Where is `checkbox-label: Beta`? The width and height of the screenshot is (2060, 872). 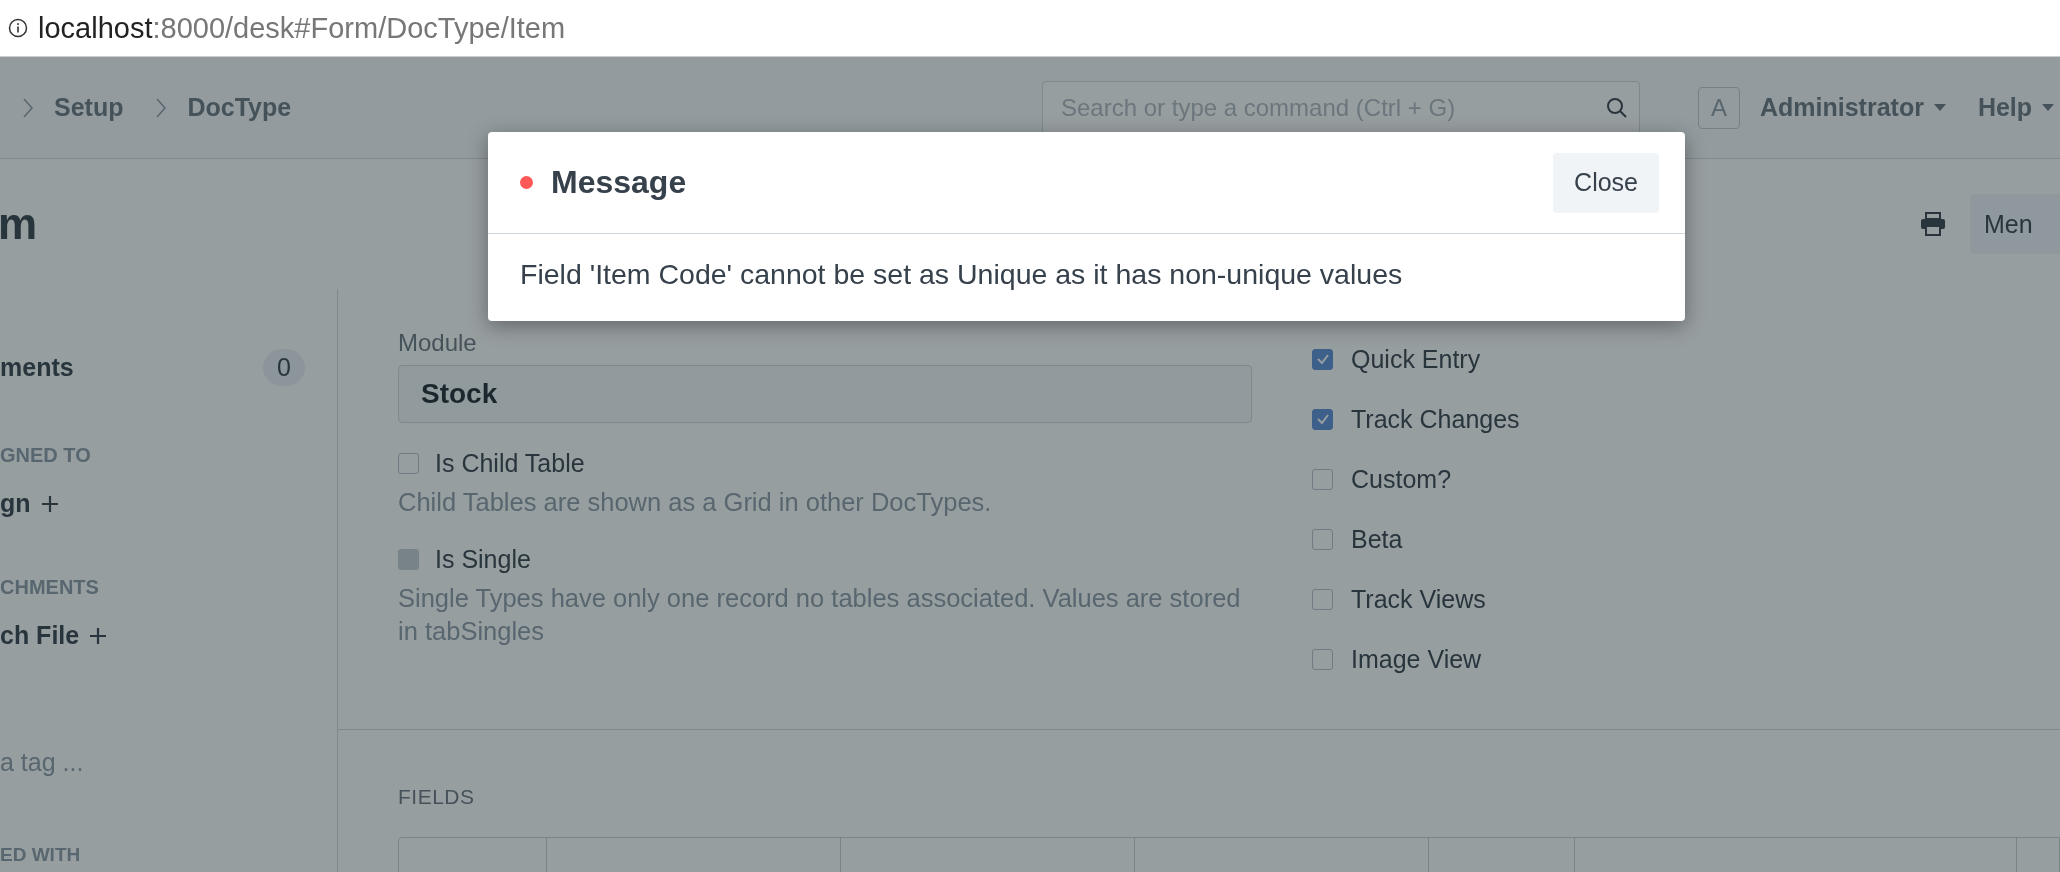 checkbox-label: Beta is located at coordinates (1377, 539).